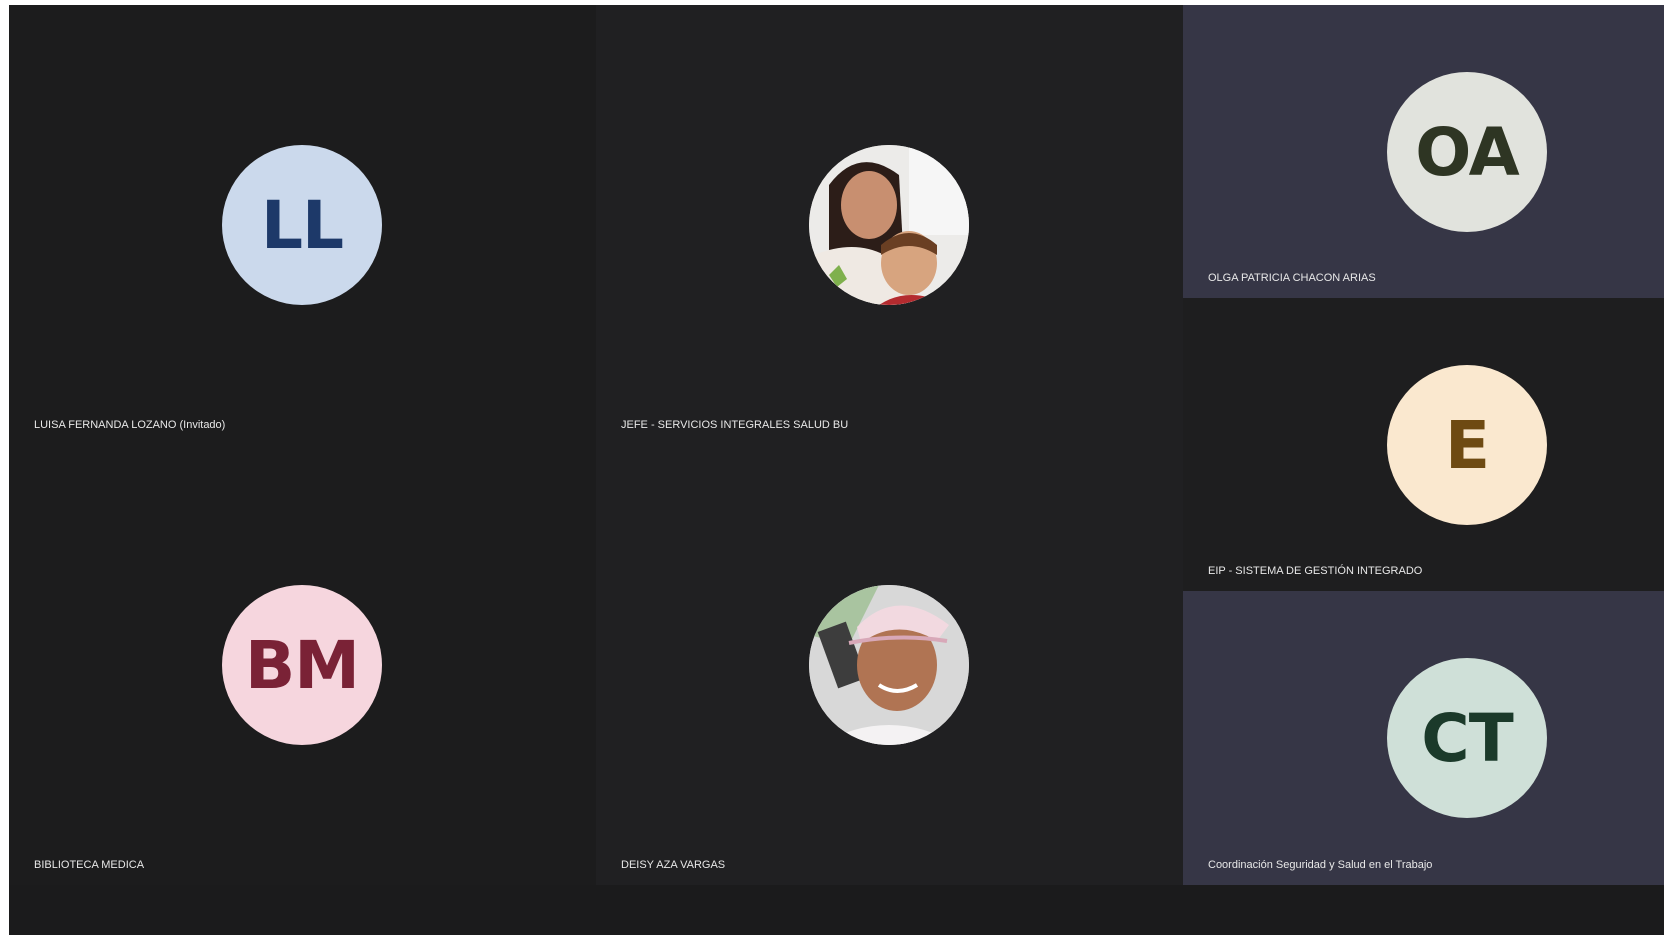 Image resolution: width=1664 pixels, height=935 pixels. I want to click on avatar-initials: LL, so click(302, 225).